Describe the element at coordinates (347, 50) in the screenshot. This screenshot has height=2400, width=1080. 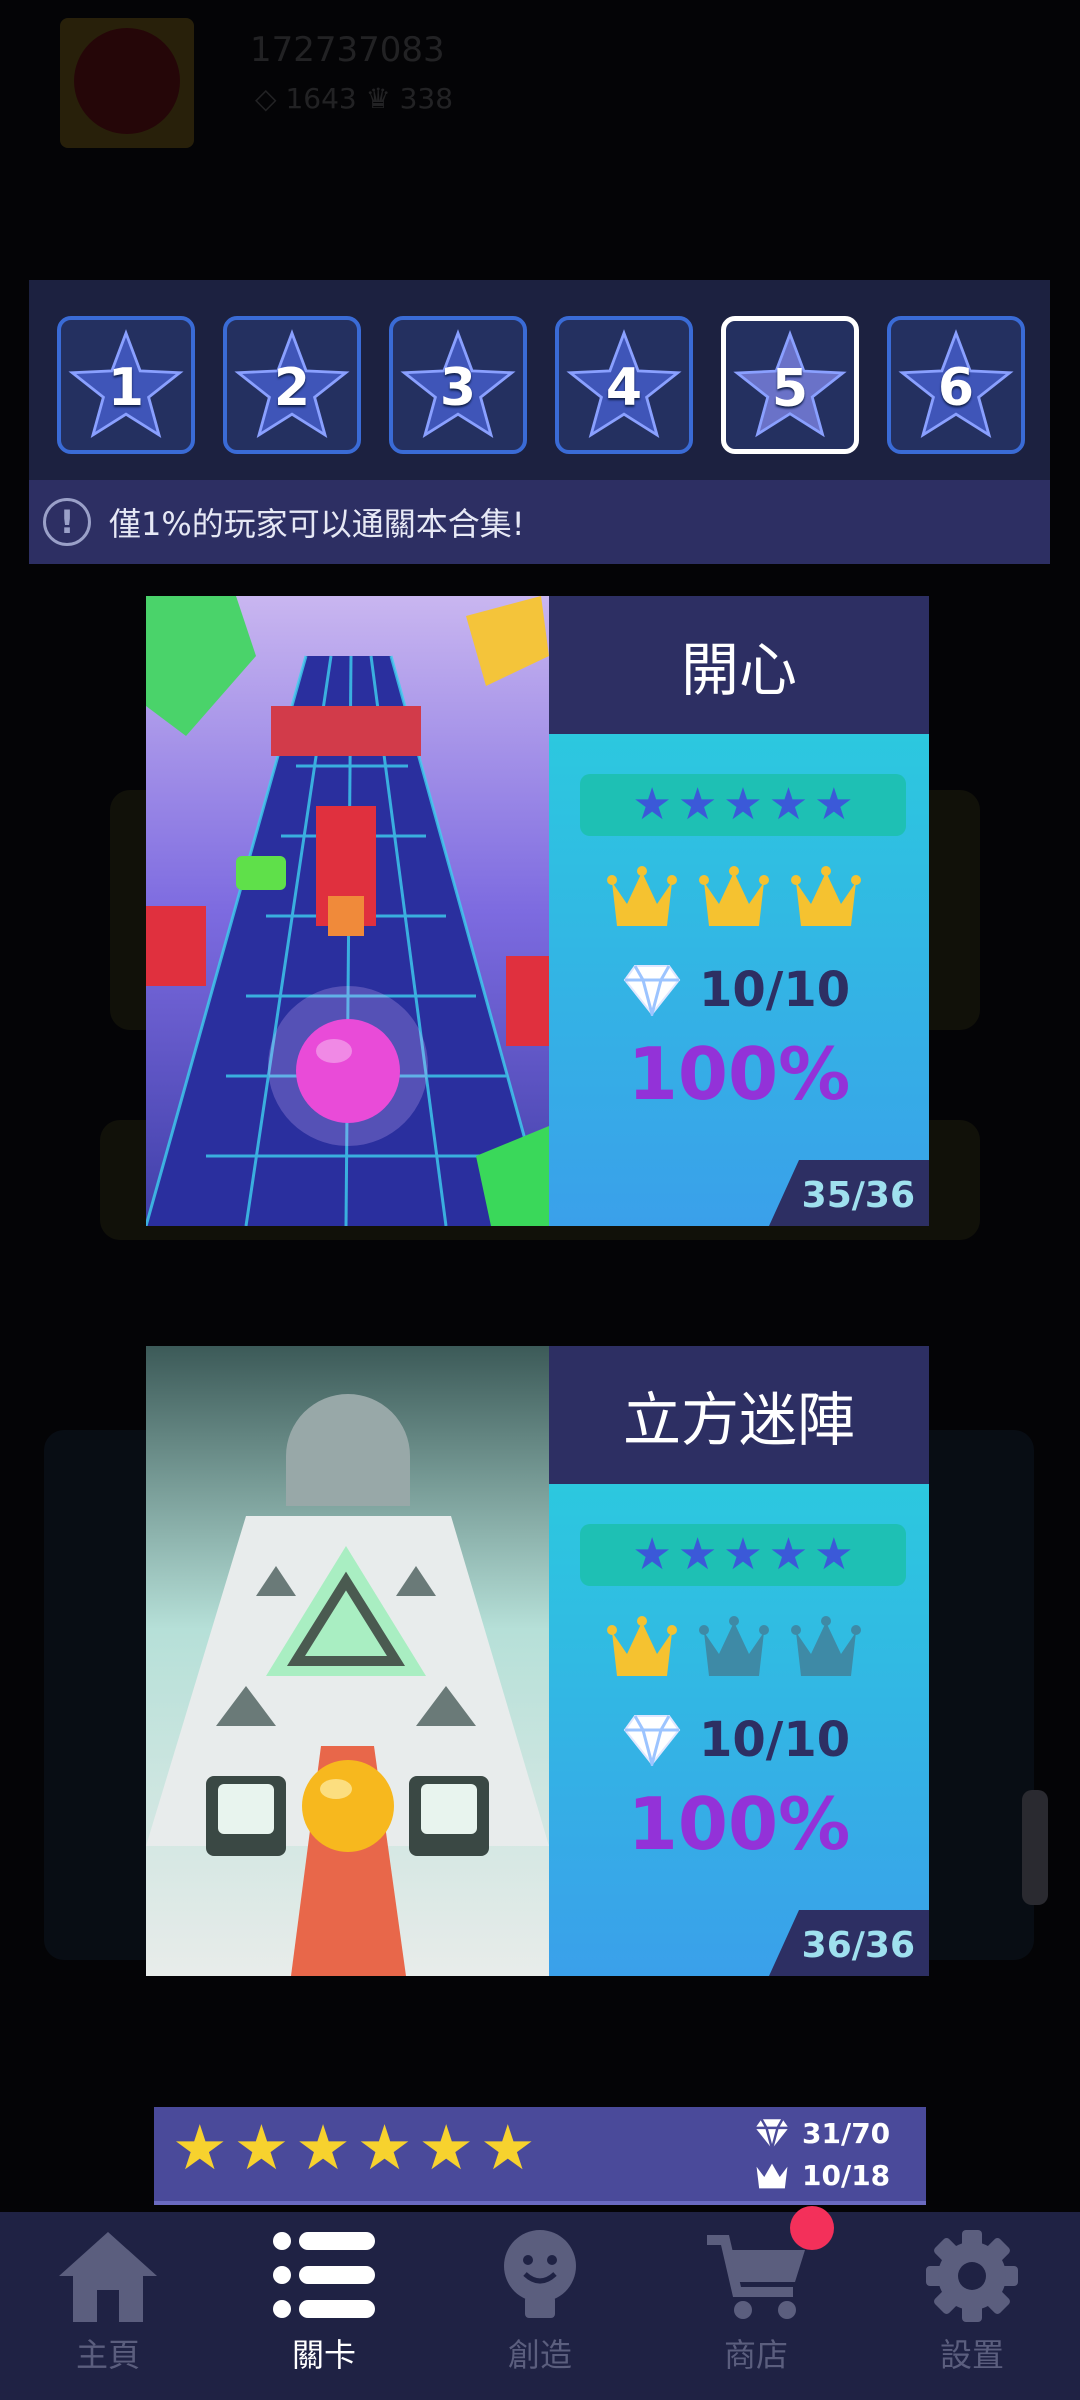
I see `user-id: 172737083` at that location.